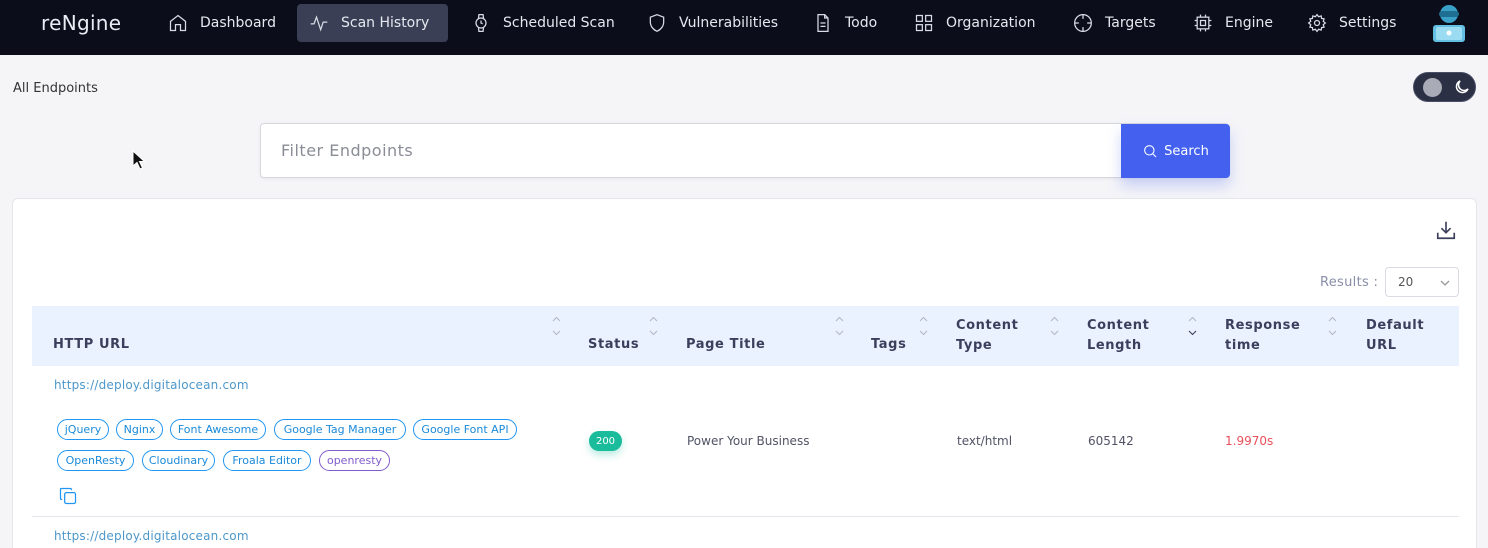 This screenshot has height=548, width=1488. I want to click on nav-todo: Todo, so click(845, 23).